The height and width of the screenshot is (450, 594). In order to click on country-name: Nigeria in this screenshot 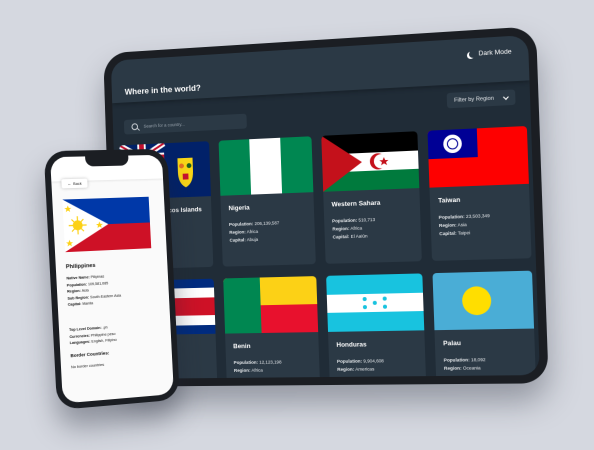, I will do `click(238, 209)`.